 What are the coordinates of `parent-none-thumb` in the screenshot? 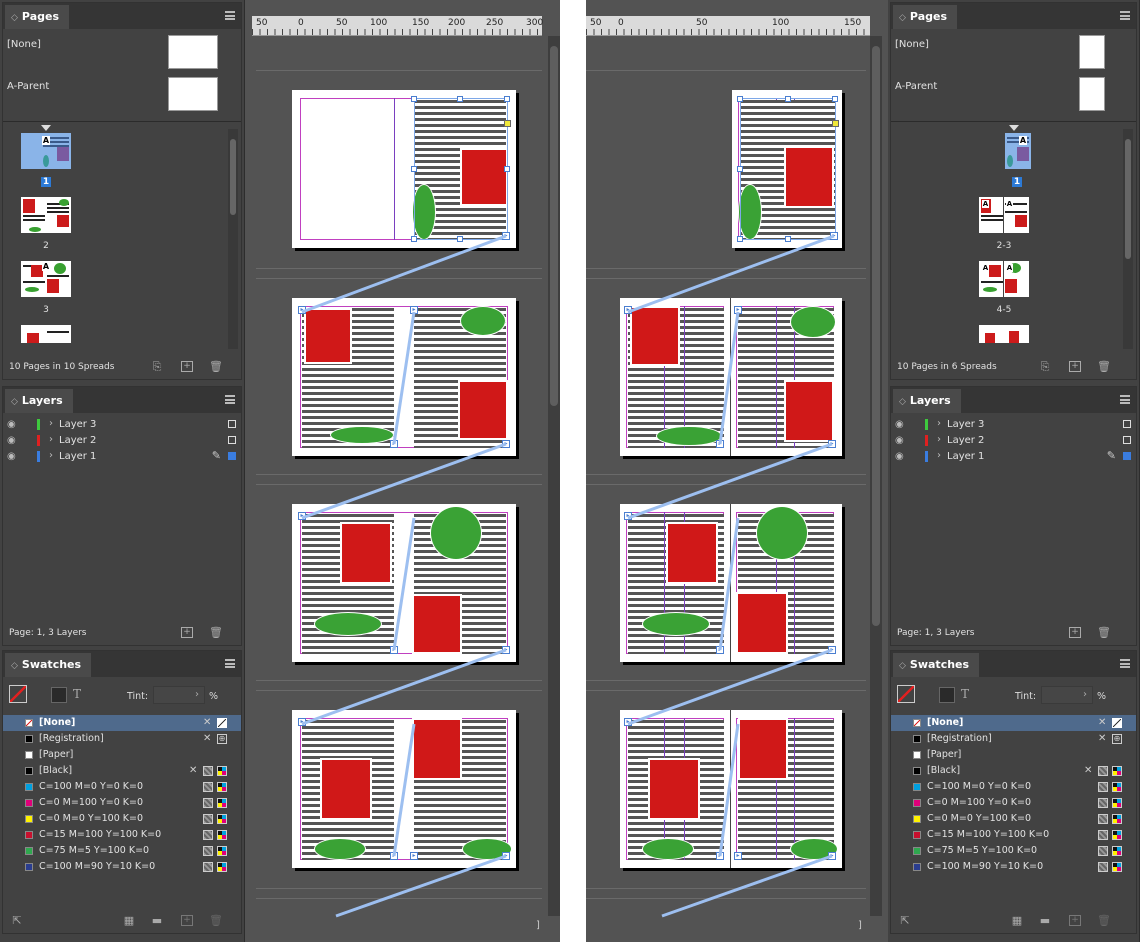 It's located at (1092, 52).